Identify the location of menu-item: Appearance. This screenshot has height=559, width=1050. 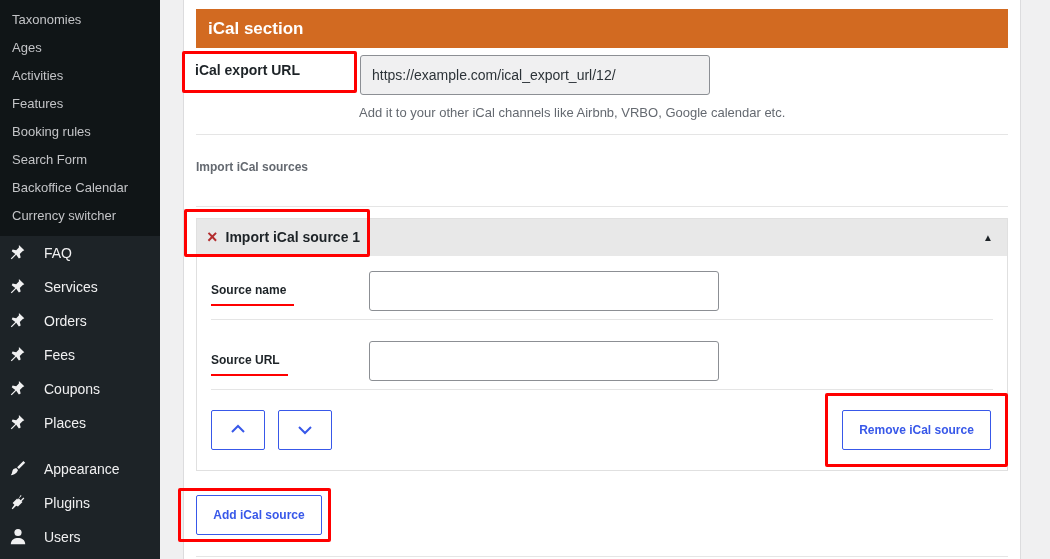
(80, 469).